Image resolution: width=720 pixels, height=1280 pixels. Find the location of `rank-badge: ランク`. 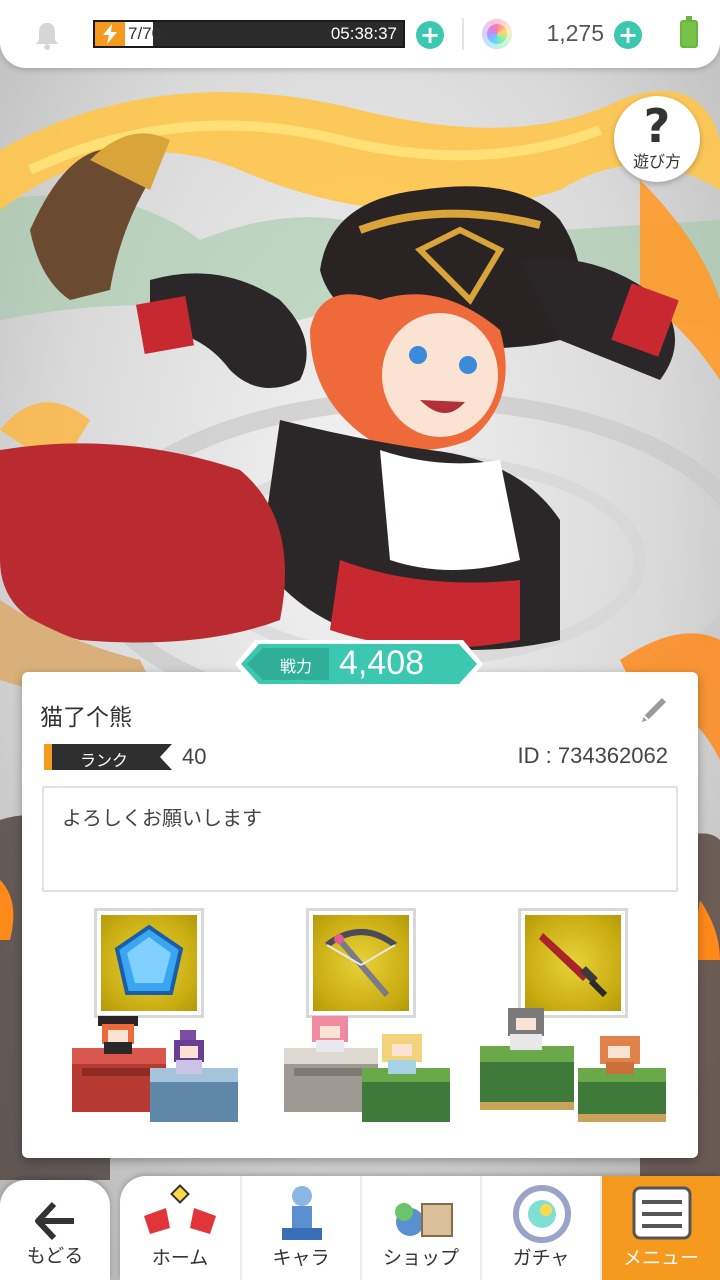

rank-badge: ランク is located at coordinates (108, 757).